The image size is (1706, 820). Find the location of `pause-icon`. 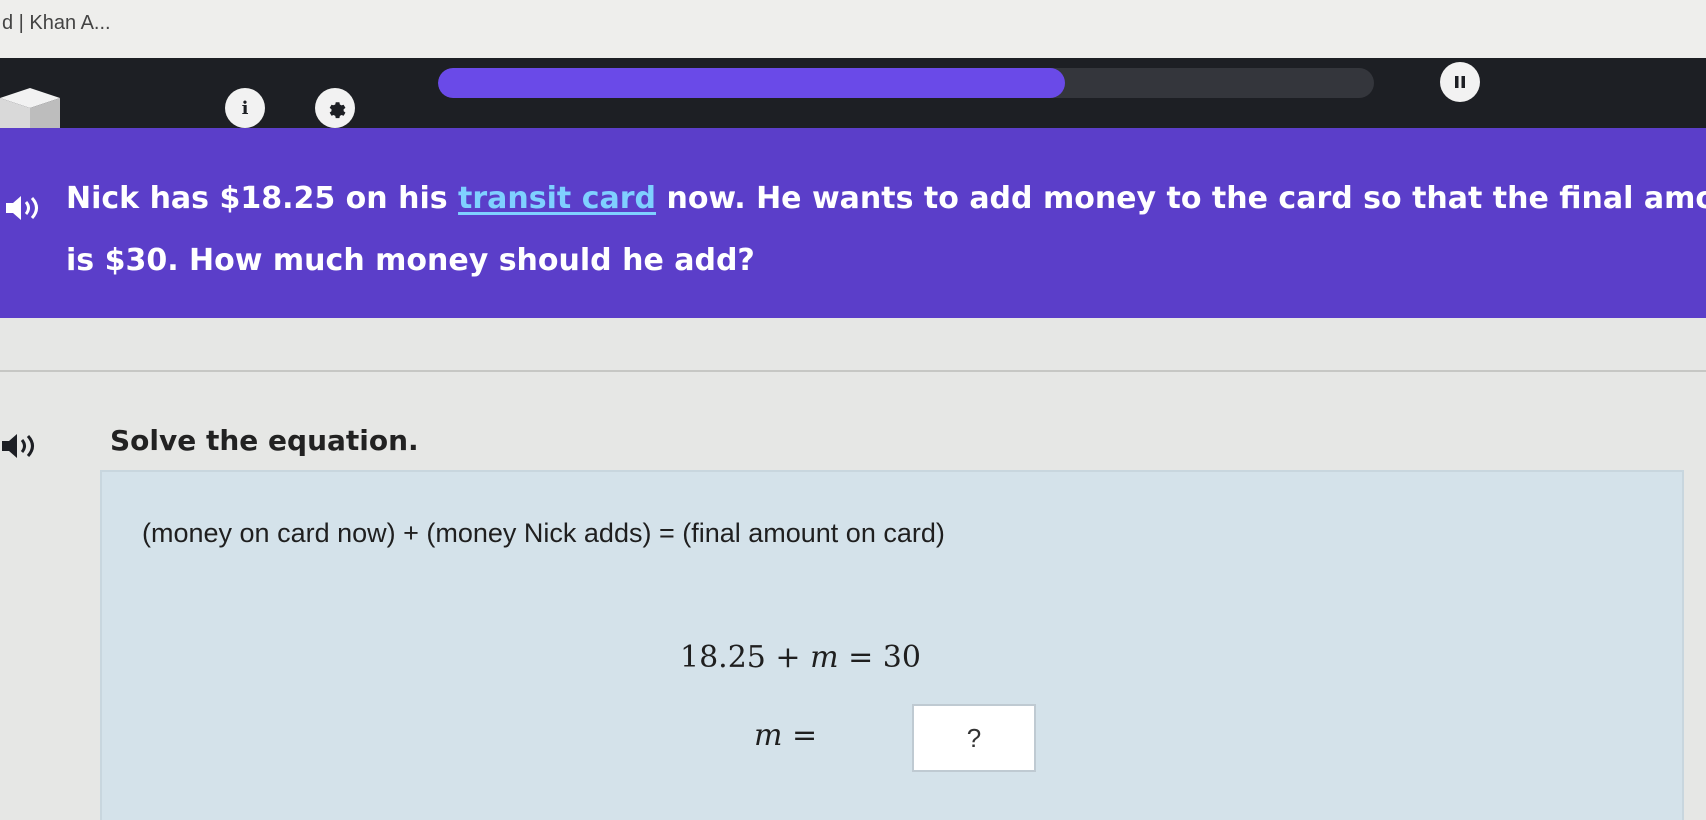

pause-icon is located at coordinates (1460, 82).